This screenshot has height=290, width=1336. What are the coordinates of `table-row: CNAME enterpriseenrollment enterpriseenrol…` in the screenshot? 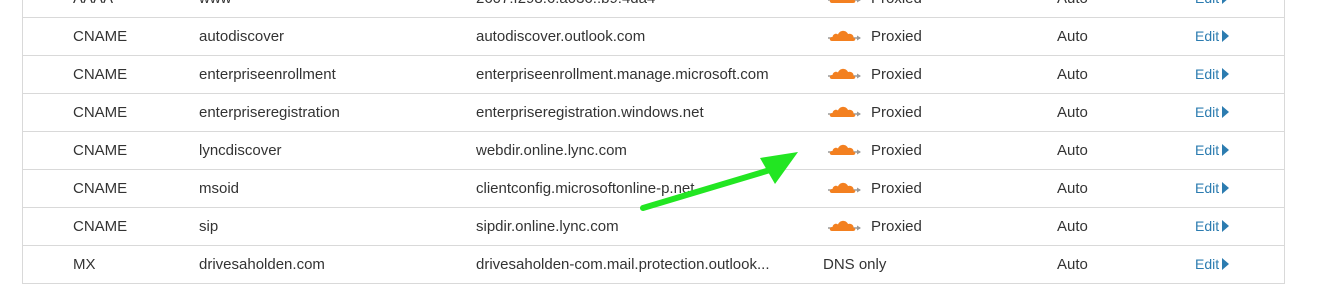 It's located at (653, 75).